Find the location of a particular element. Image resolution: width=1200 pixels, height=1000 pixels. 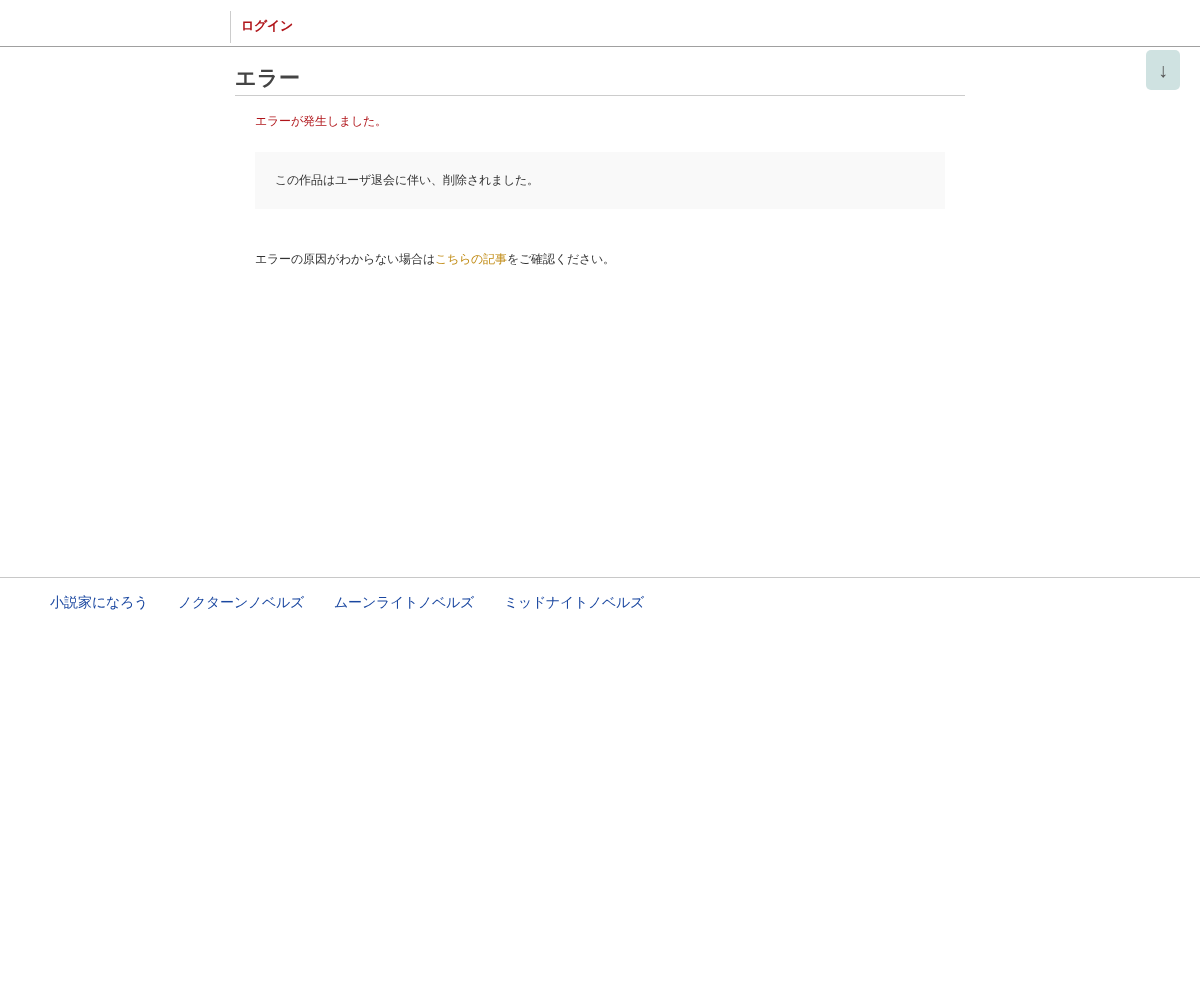

footer-link: ノクターンノベルズ is located at coordinates (241, 603).